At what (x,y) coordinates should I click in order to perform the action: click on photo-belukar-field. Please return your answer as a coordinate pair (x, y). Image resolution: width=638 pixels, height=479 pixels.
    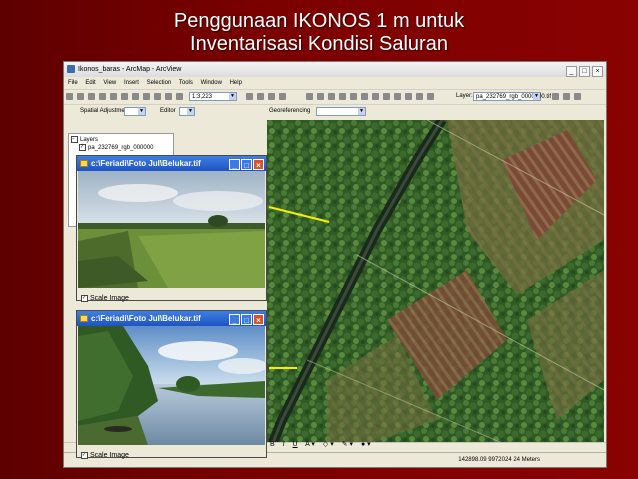
    Looking at the image, I should click on (171, 229).